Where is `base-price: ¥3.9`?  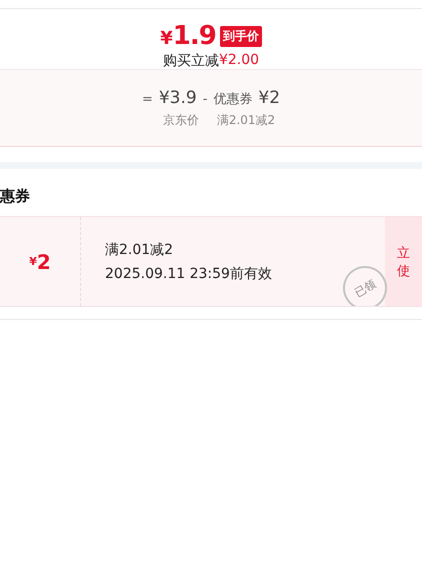
base-price: ¥3.9 is located at coordinates (177, 98).